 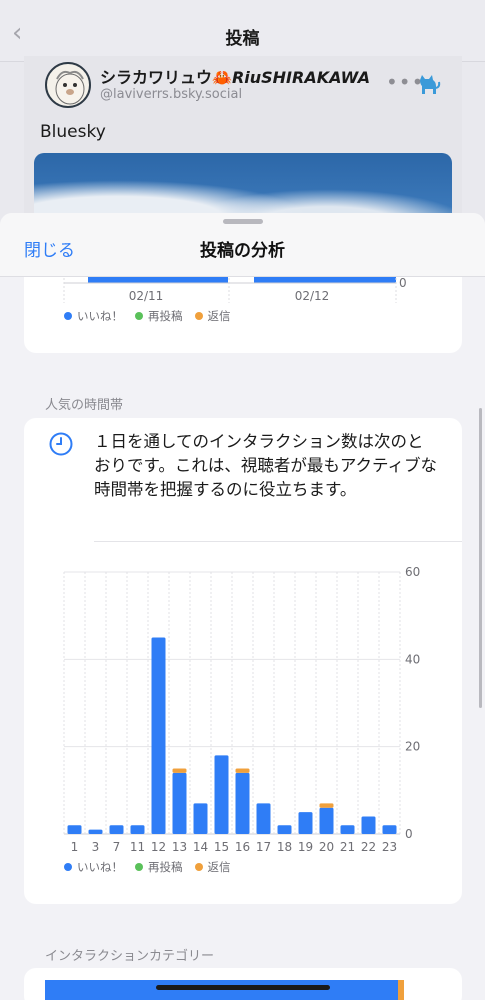 What do you see at coordinates (235, 76) in the screenshot?
I see `author-name: シラカワリュウ🦀RiuSHIRAKAWA` at bounding box center [235, 76].